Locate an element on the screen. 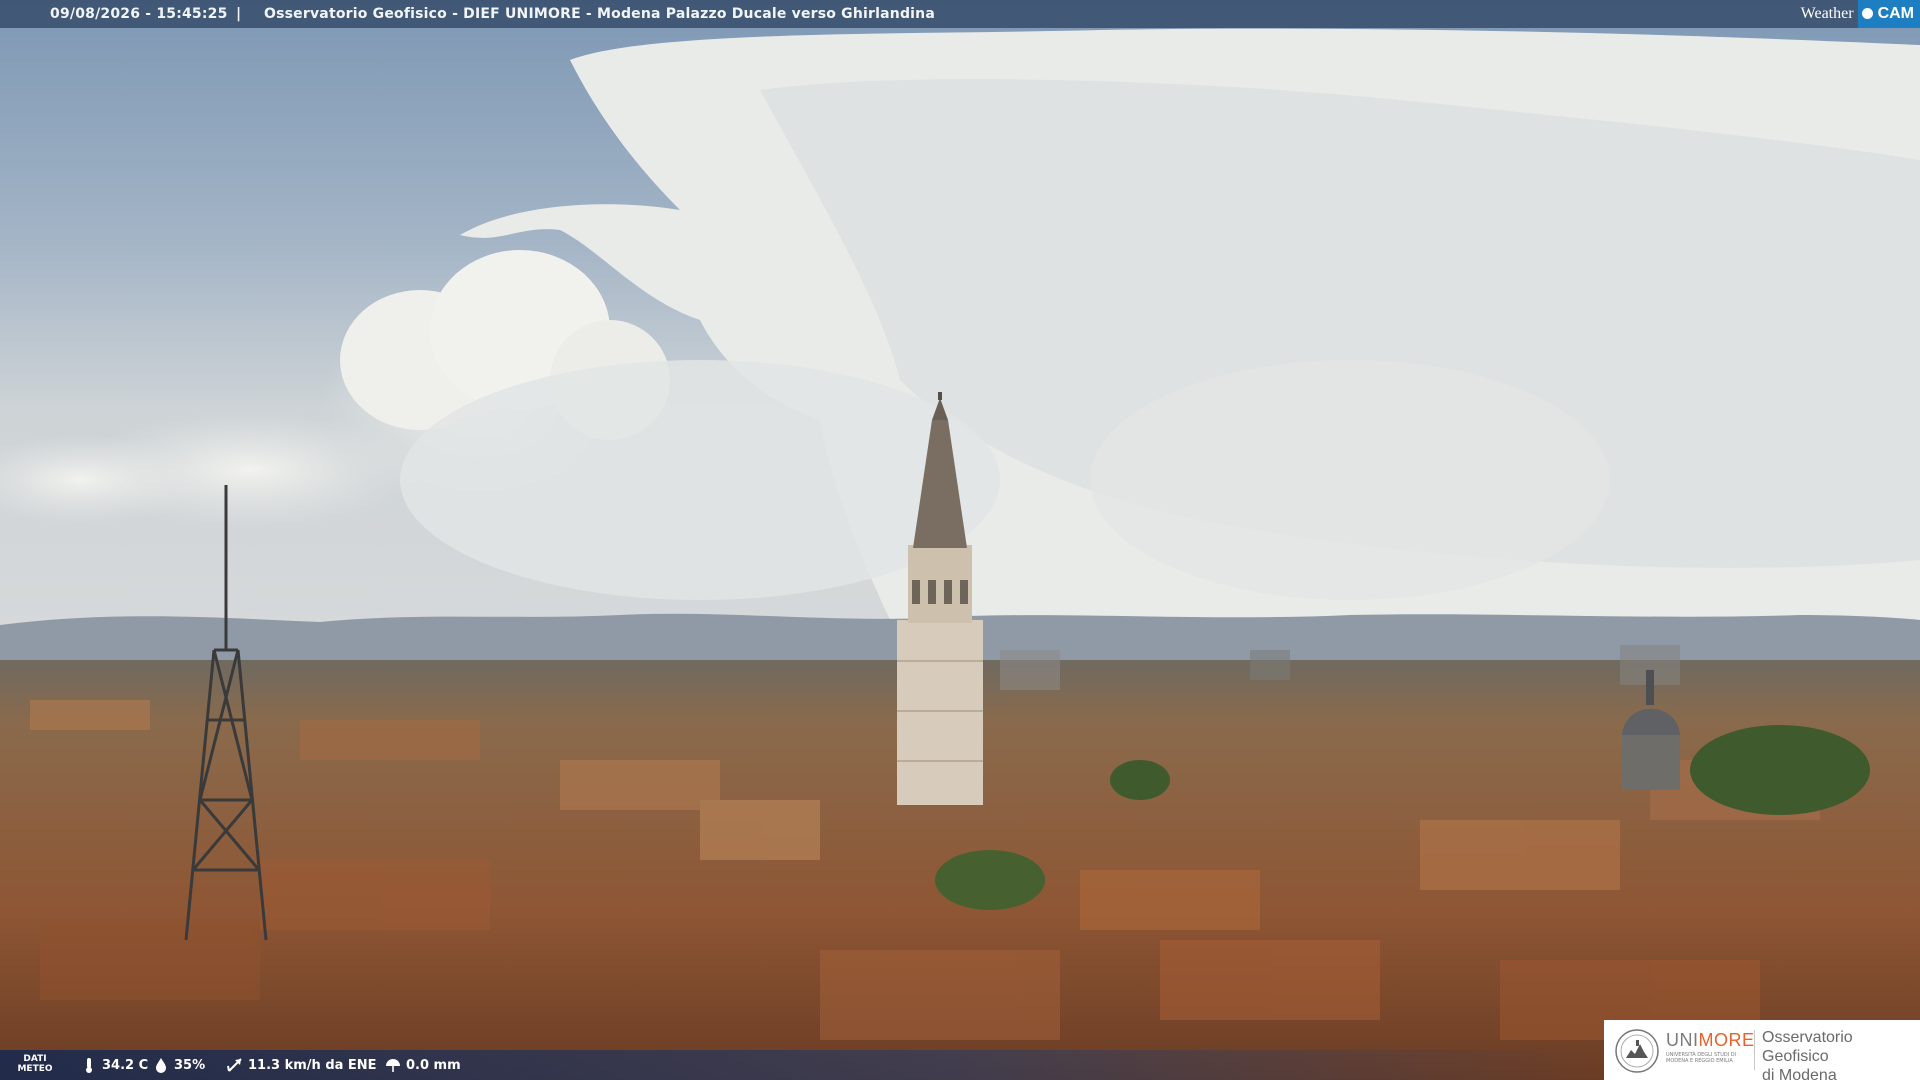 The width and height of the screenshot is (1920, 1080). meteo-label-line2: METEO is located at coordinates (35, 1069).